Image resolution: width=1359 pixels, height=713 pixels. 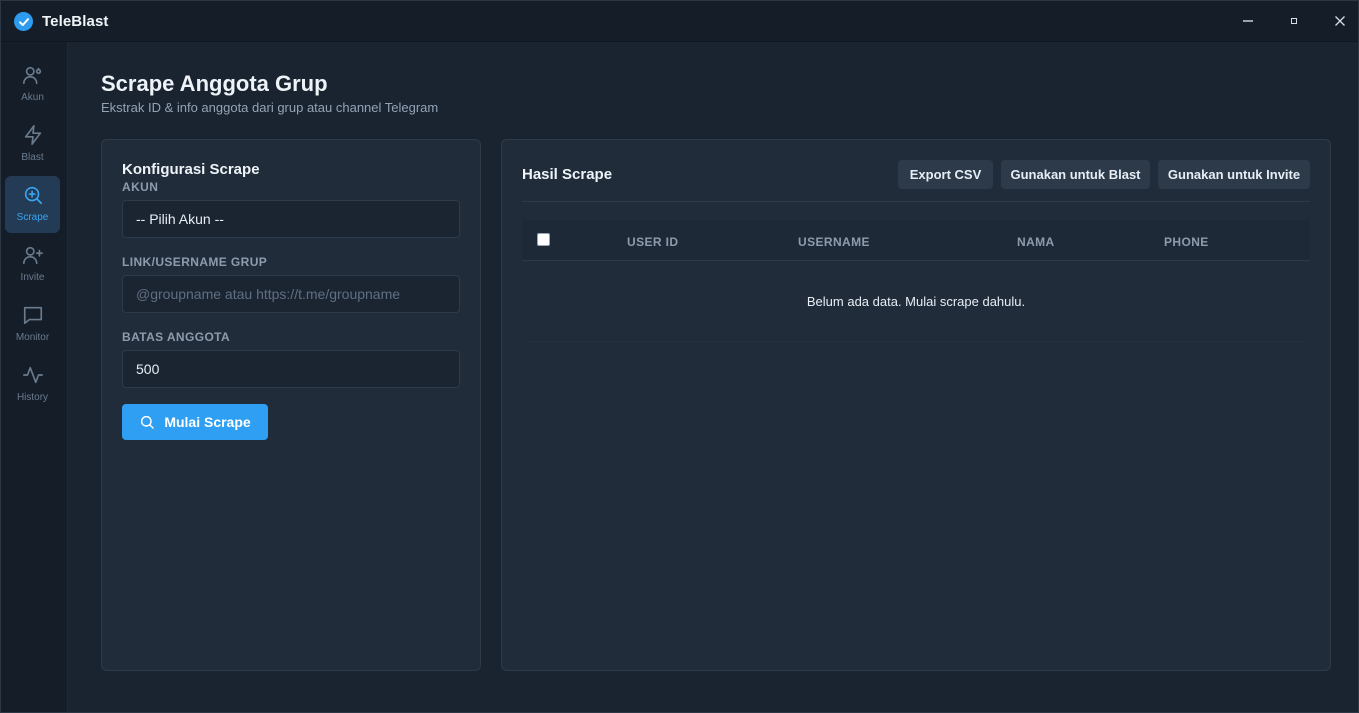 I want to click on title-bar: TeleBlast, so click(x=679, y=21).